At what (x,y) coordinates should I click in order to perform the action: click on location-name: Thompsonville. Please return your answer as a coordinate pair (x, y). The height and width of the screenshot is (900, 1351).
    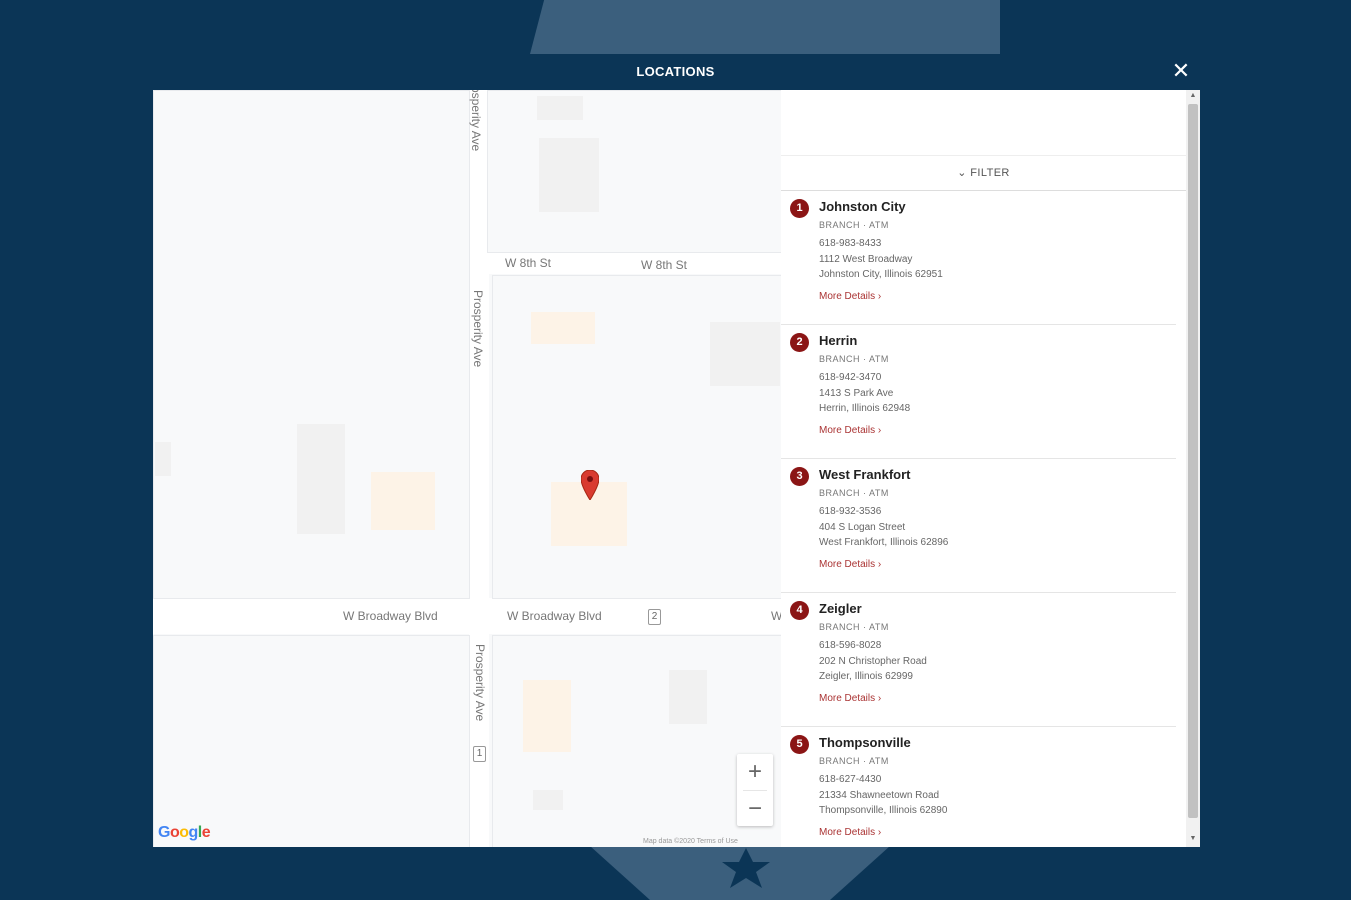
    Looking at the image, I should click on (865, 742).